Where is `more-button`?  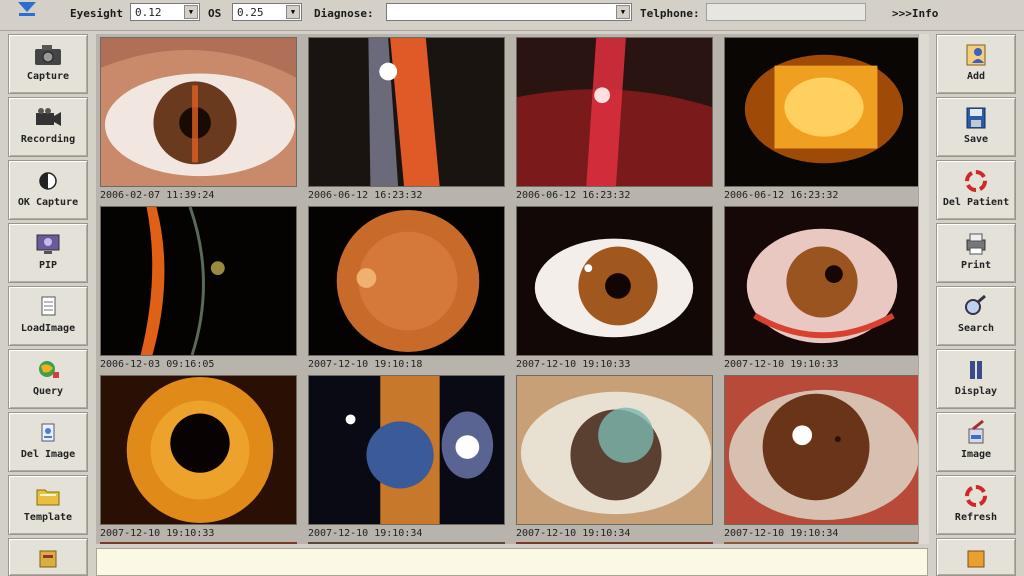
more-button is located at coordinates (48, 557).